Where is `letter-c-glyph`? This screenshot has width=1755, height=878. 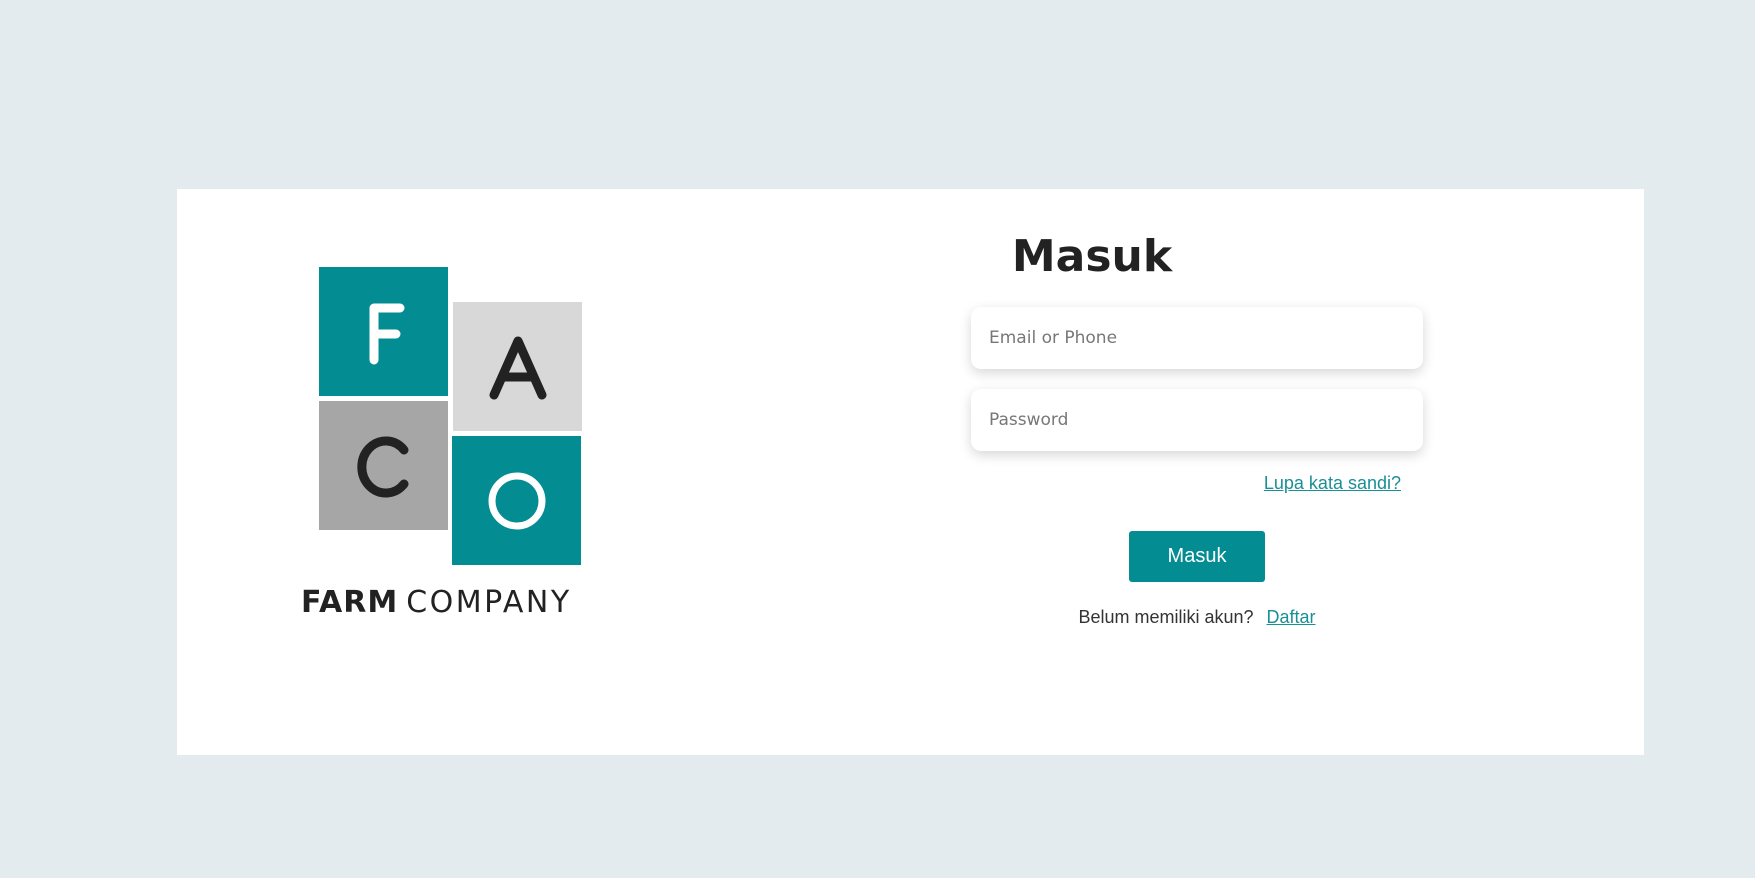
letter-c-glyph is located at coordinates (382, 466).